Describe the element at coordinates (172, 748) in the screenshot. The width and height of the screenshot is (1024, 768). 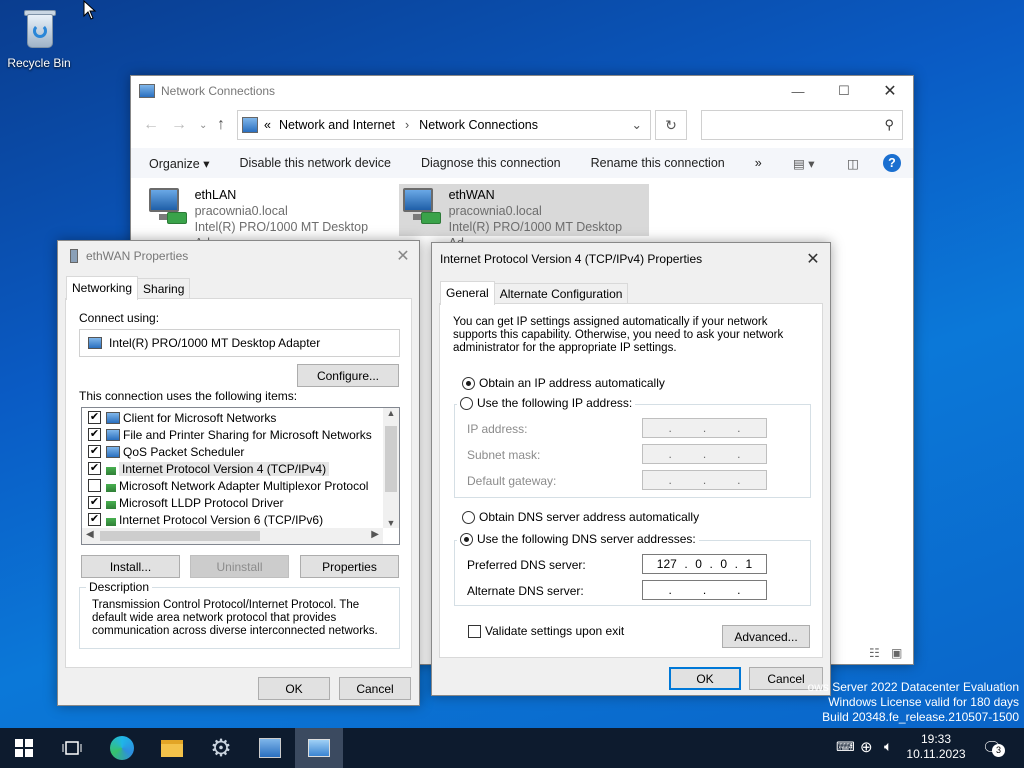
I see `file-explorer-taskbar-button` at that location.